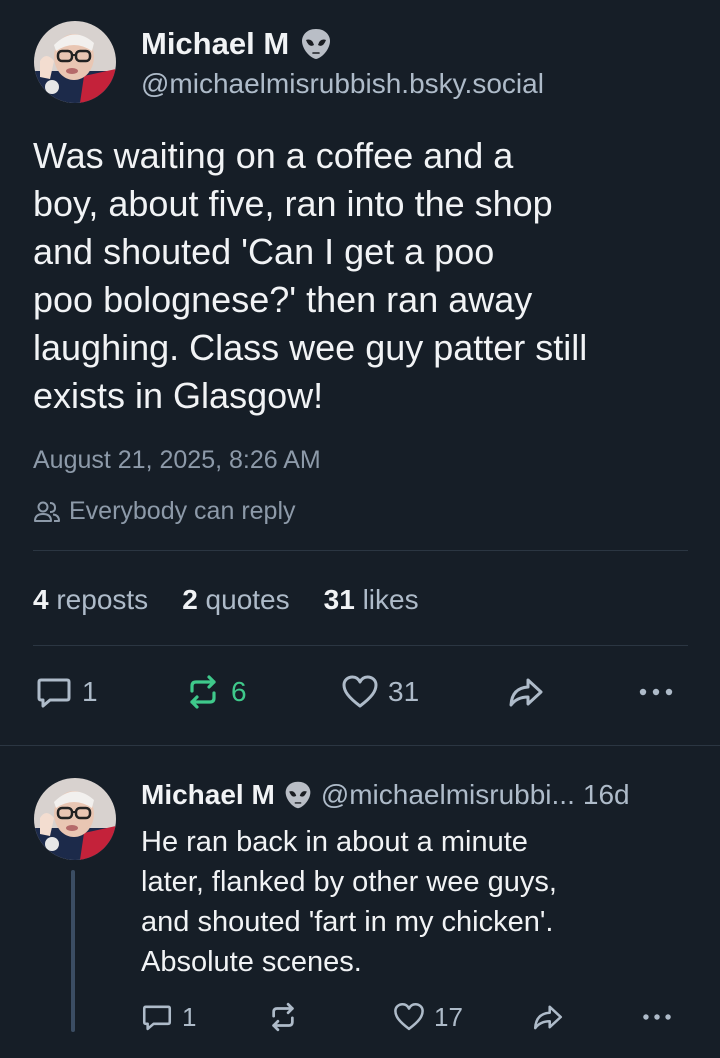 The height and width of the screenshot is (1058, 720). I want to click on post-stats: 4 reposts 2 quotes 31 likes, so click(226, 600).